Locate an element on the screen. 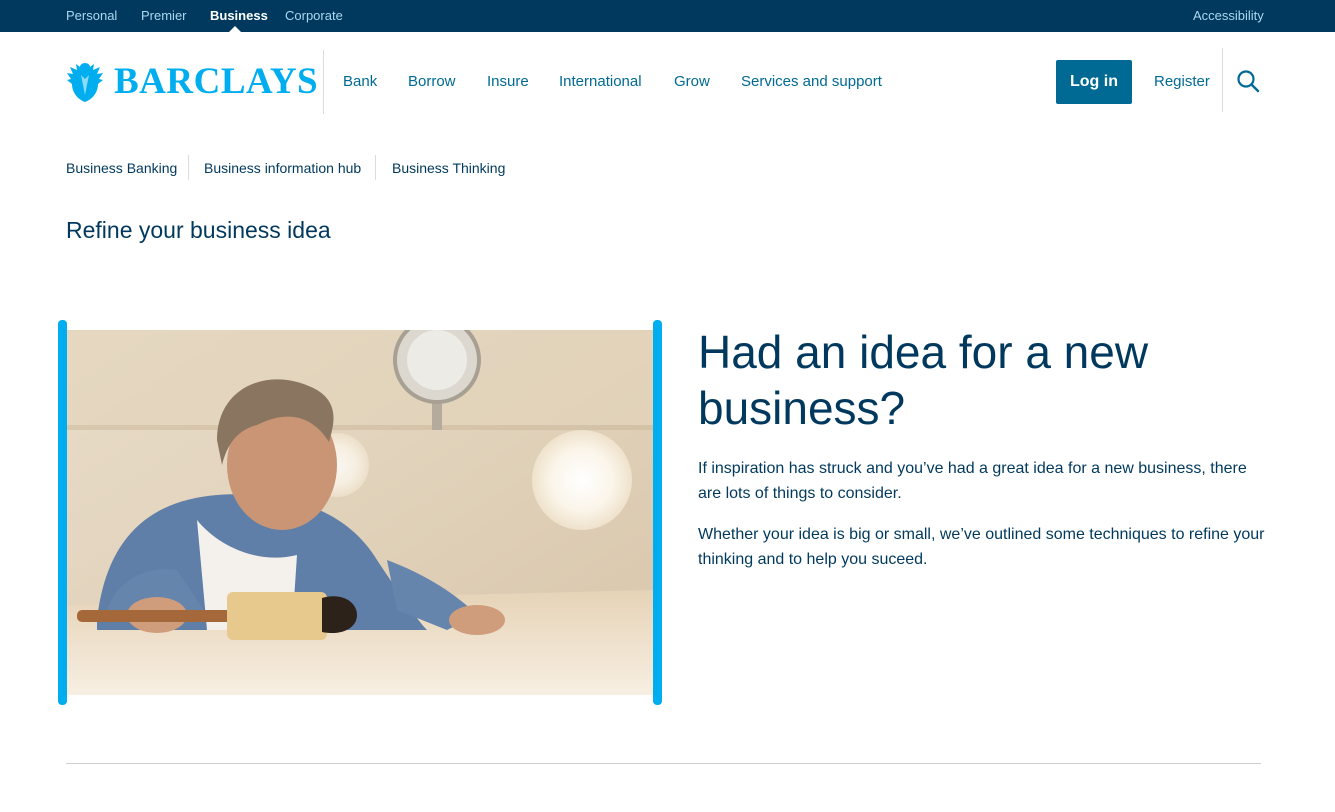 This screenshot has height=812, width=1335. nav-international: International is located at coordinates (600, 82).